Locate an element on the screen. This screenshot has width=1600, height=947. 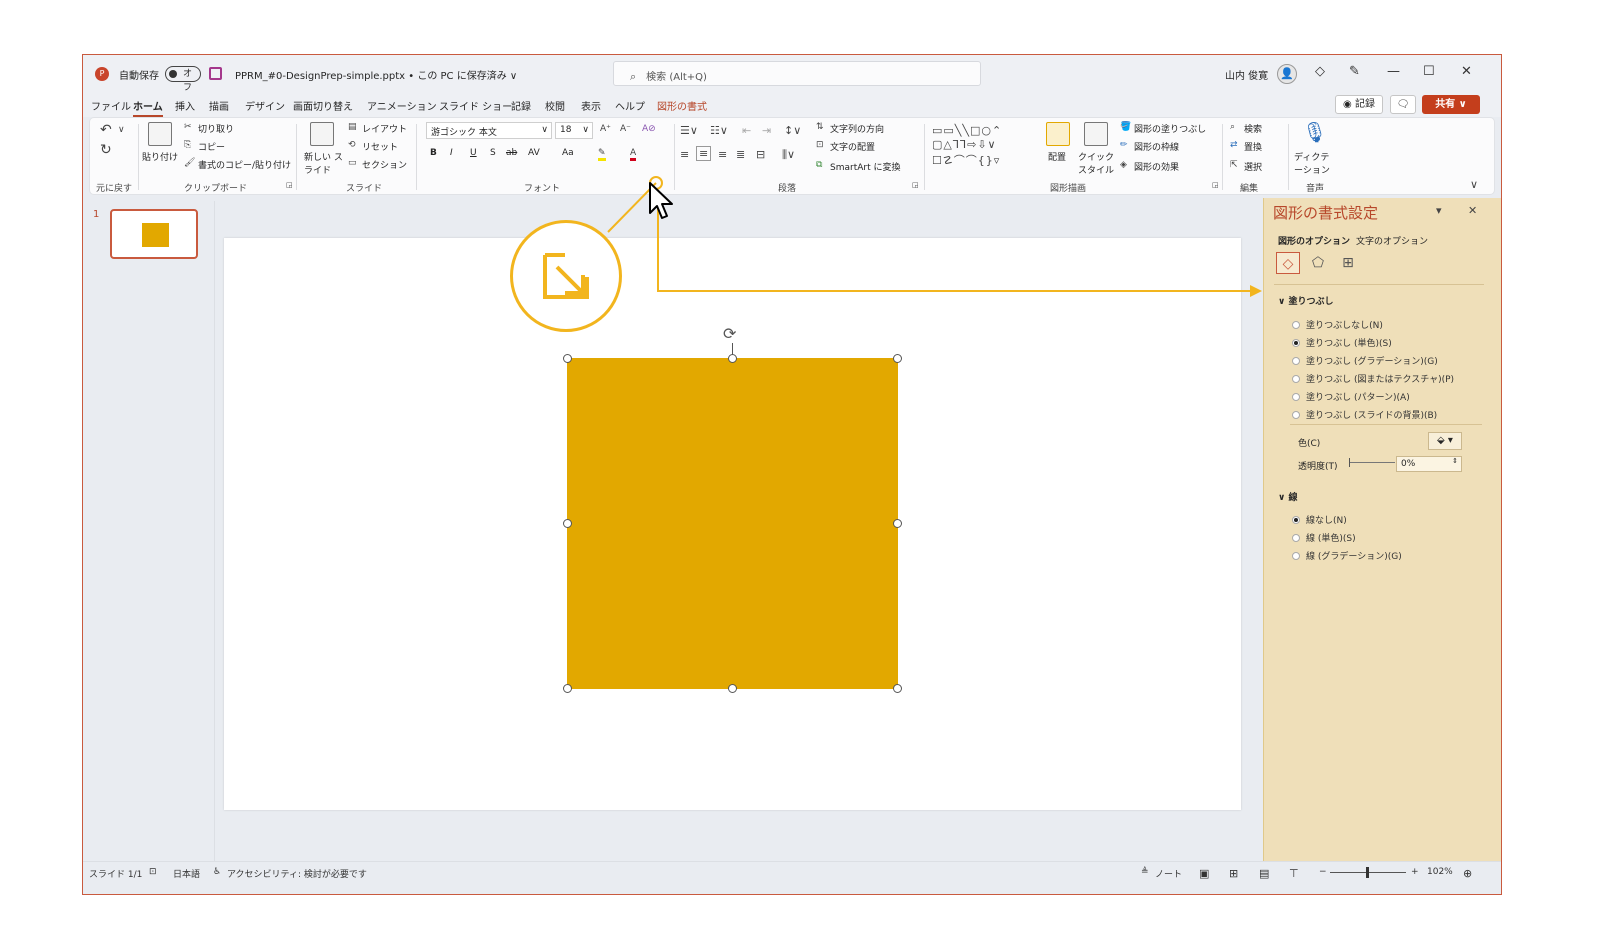
fill-option-picture: 塗りつぶし (図またはテクスチャ)(P) is located at coordinates (1373, 378).